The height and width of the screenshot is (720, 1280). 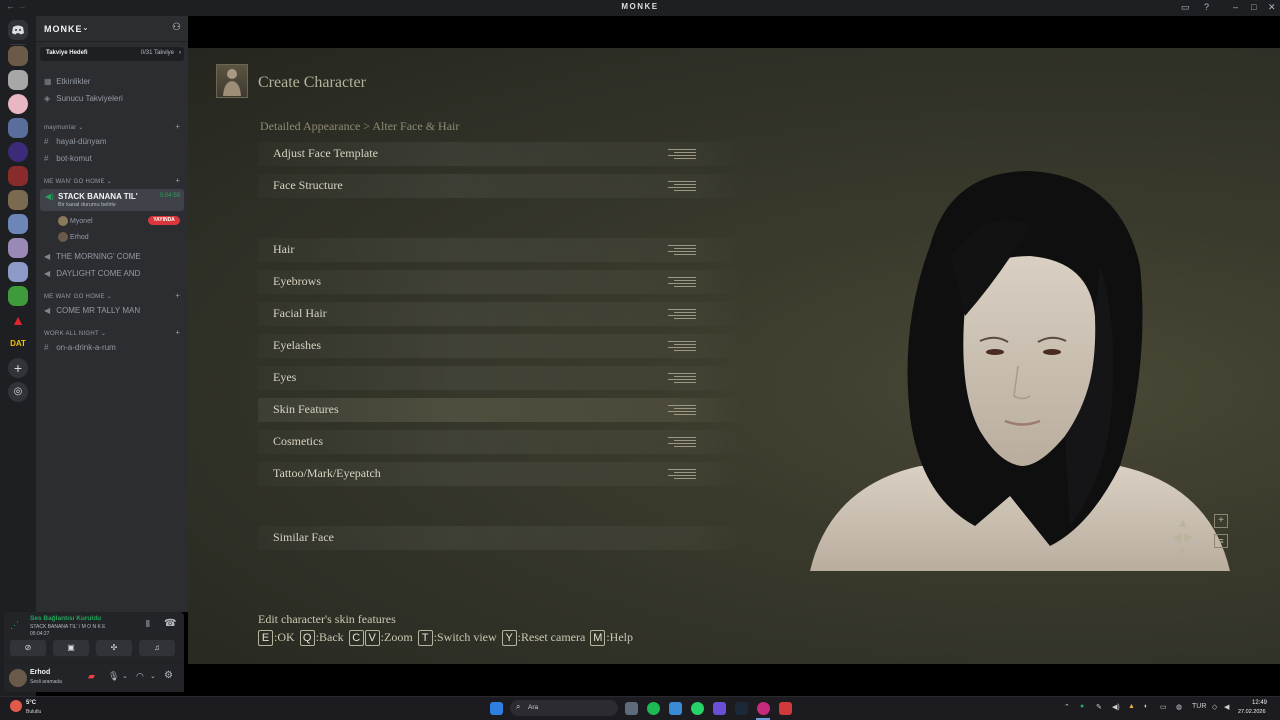 What do you see at coordinates (501, 314) in the screenshot?
I see `menu-item: Facial Hair` at bounding box center [501, 314].